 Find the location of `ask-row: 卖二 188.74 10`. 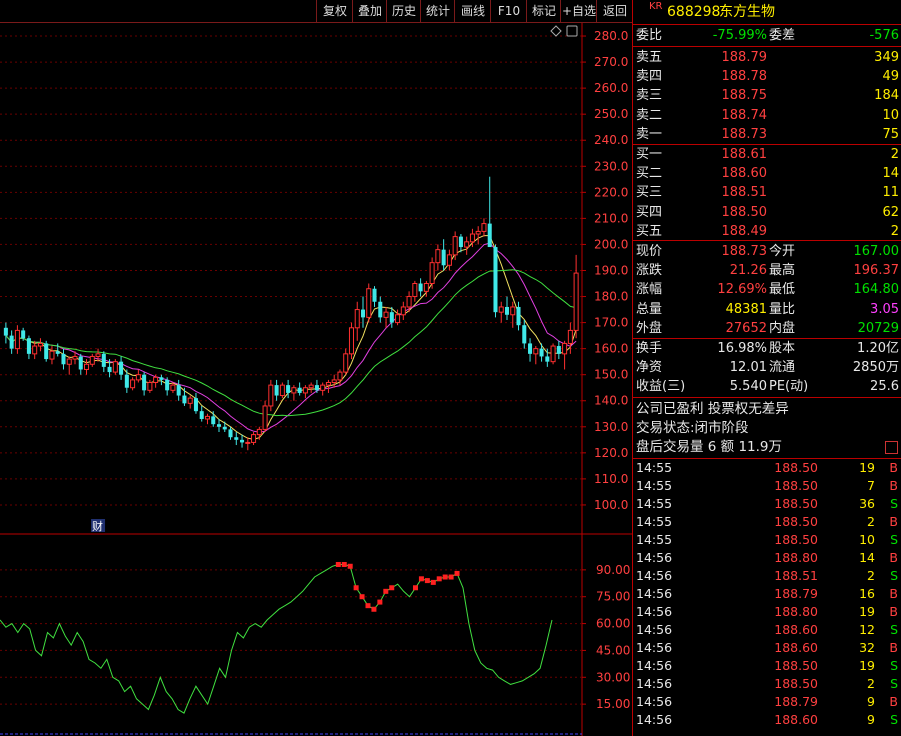

ask-row: 卖二 188.74 10 is located at coordinates (767, 115).